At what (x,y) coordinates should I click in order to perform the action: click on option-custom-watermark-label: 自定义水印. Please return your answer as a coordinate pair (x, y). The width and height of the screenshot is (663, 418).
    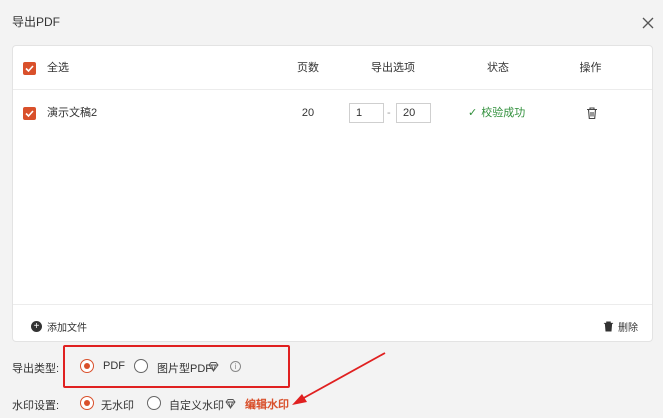
    Looking at the image, I should click on (196, 405).